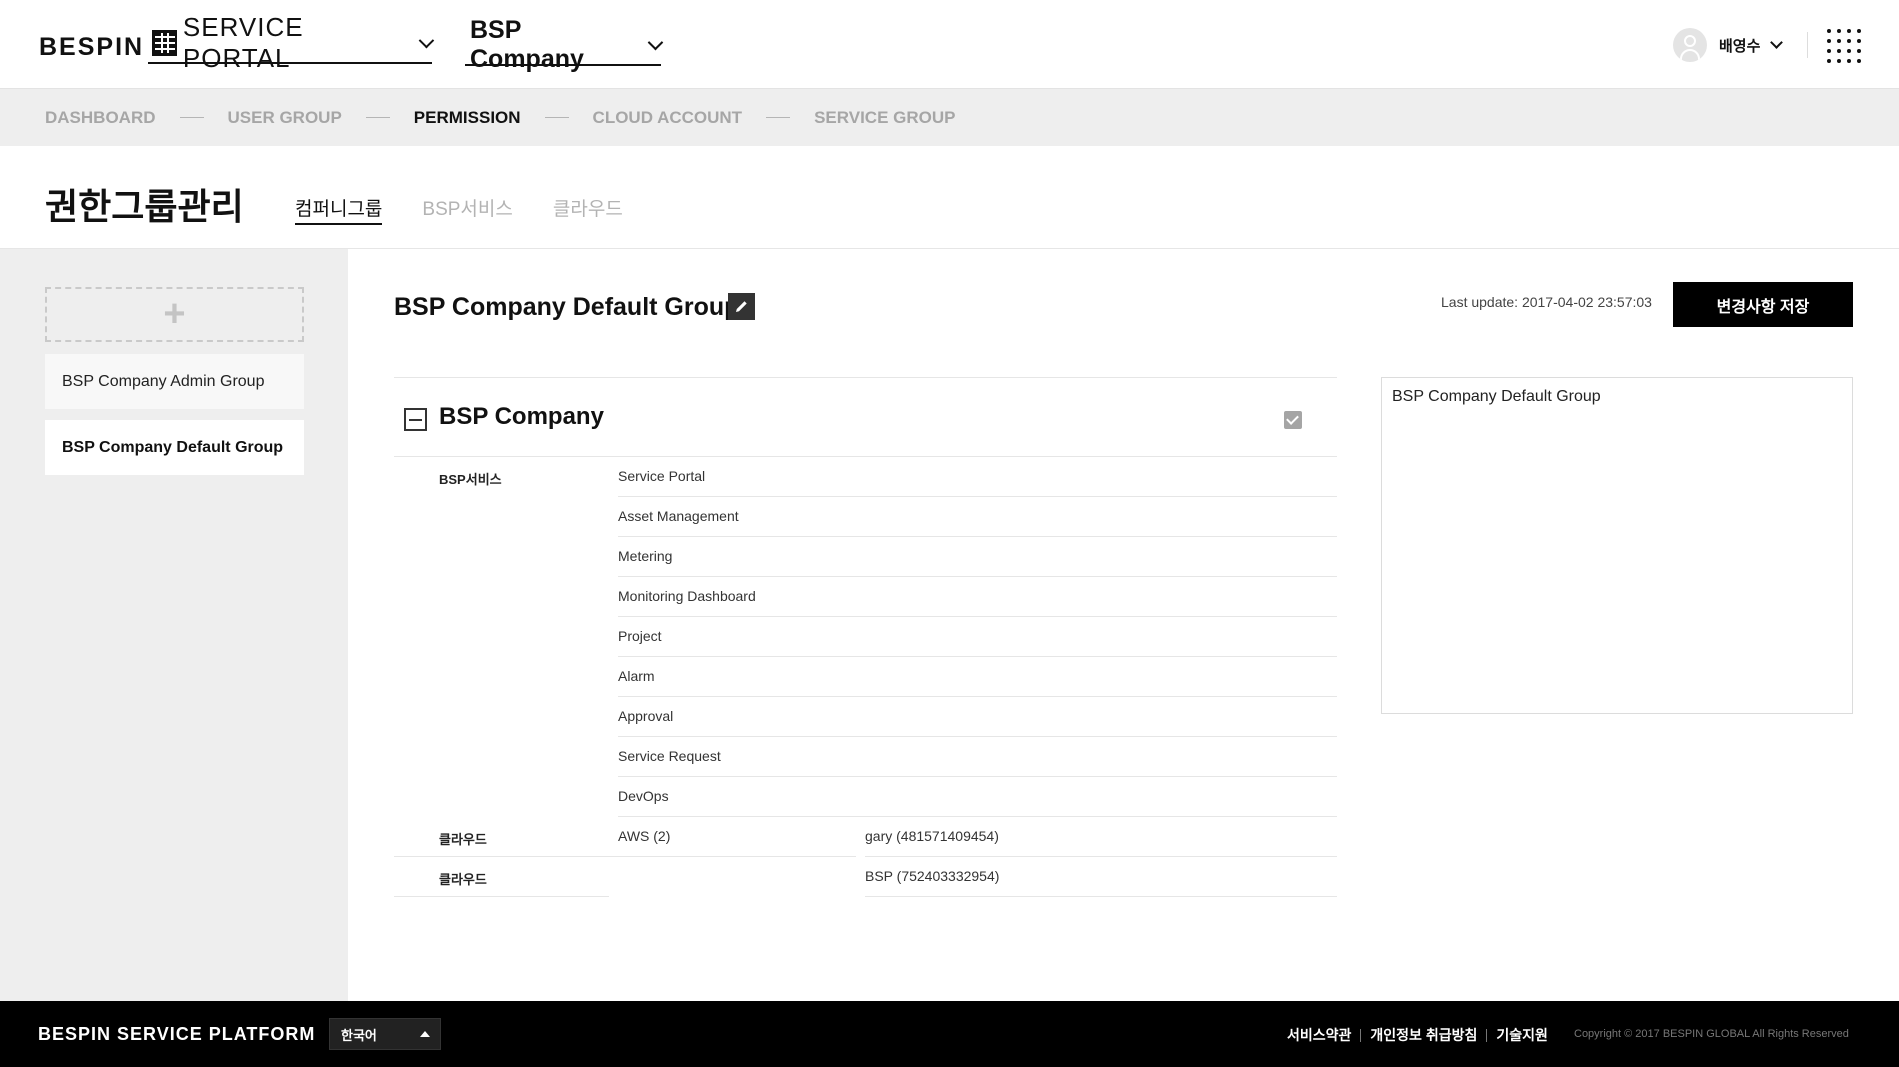  Describe the element at coordinates (144, 206) in the screenshot. I see `page-title: 권한그룹관리` at that location.